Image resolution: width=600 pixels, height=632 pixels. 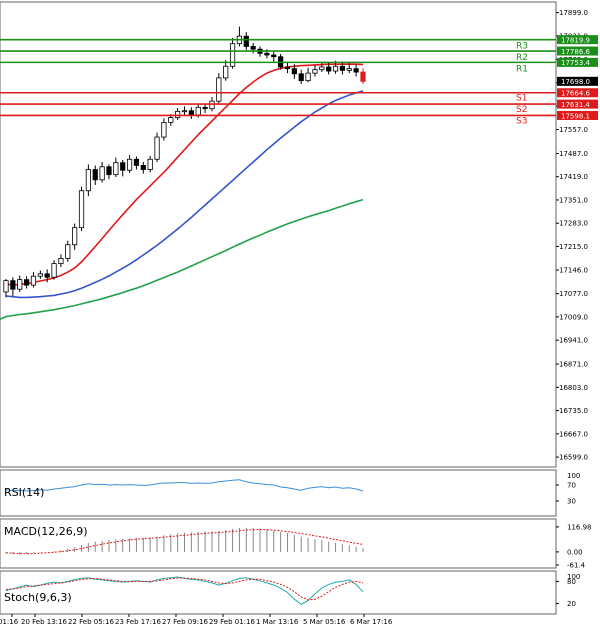 What do you see at coordinates (299, 107) in the screenshot?
I see `level-s2: S2 17631.4` at bounding box center [299, 107].